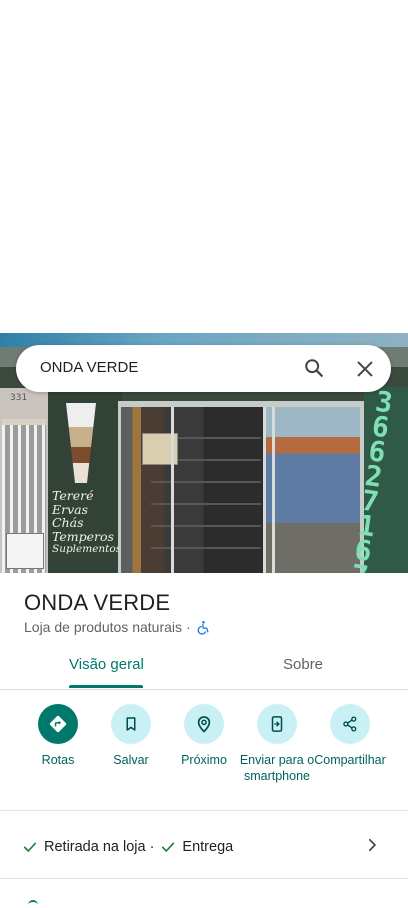 This screenshot has width=408, height=908. I want to click on send-to-phone-button-circle, so click(277, 724).